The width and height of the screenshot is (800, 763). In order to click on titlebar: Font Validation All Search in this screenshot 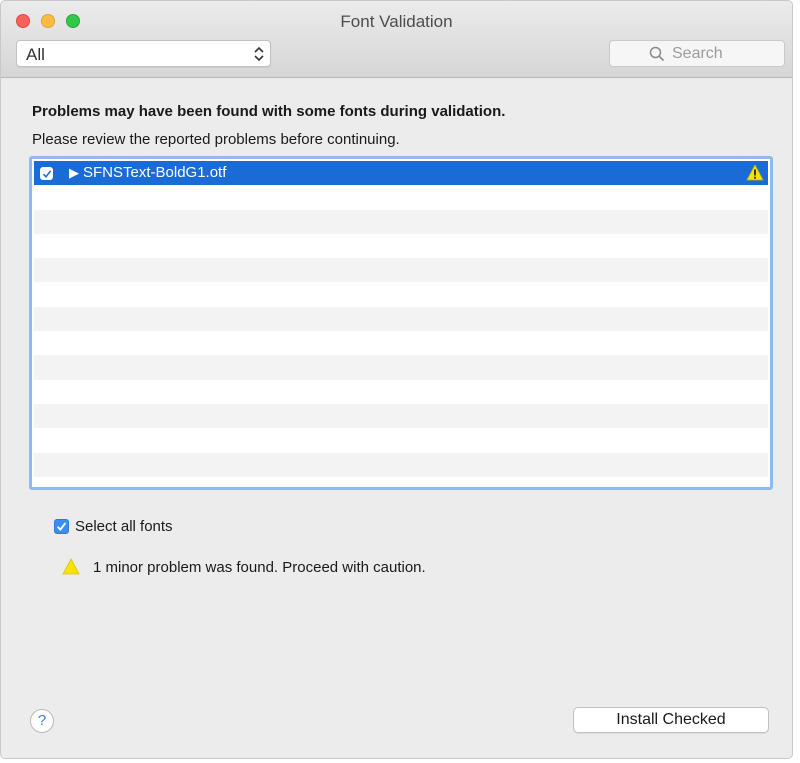, I will do `click(396, 39)`.